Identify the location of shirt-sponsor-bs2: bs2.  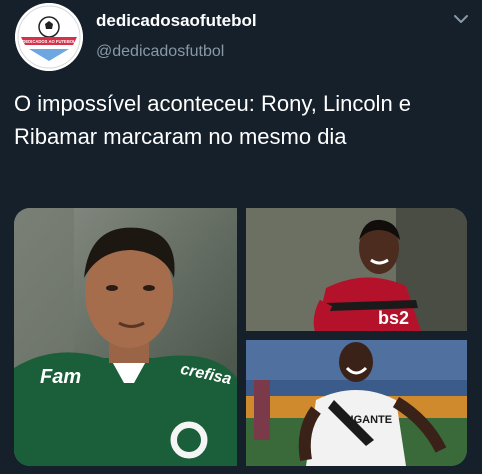
(394, 318).